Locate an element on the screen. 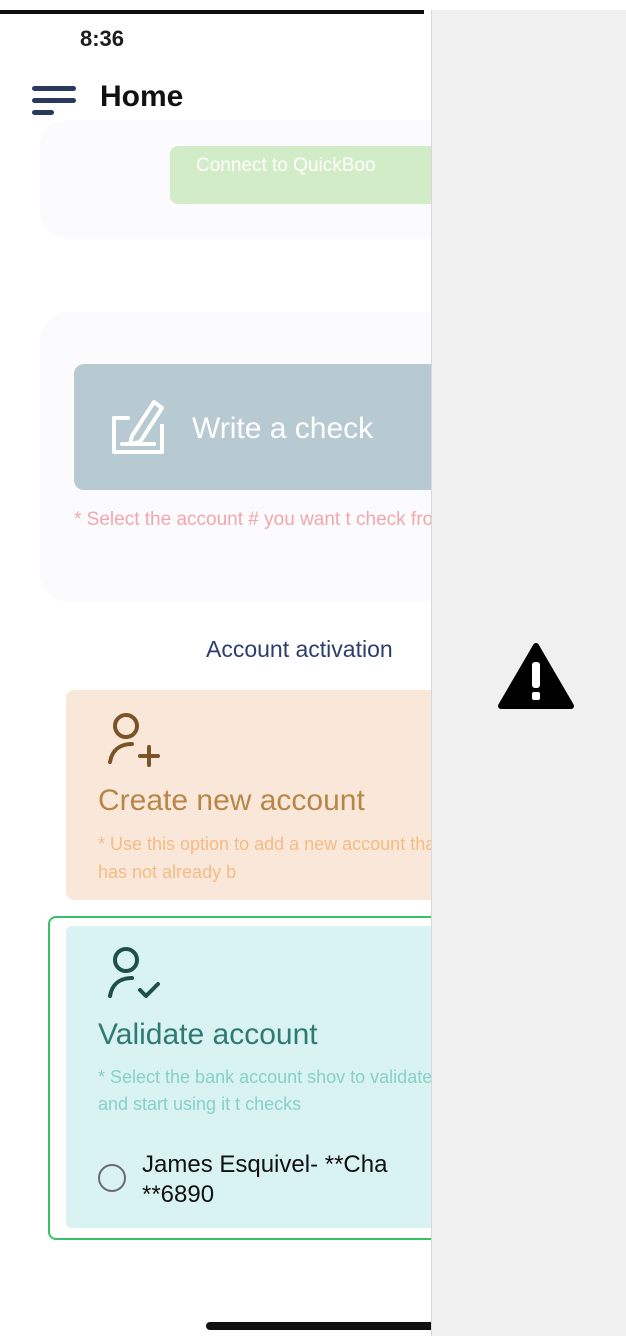  person-check-icon is located at coordinates (134, 972).